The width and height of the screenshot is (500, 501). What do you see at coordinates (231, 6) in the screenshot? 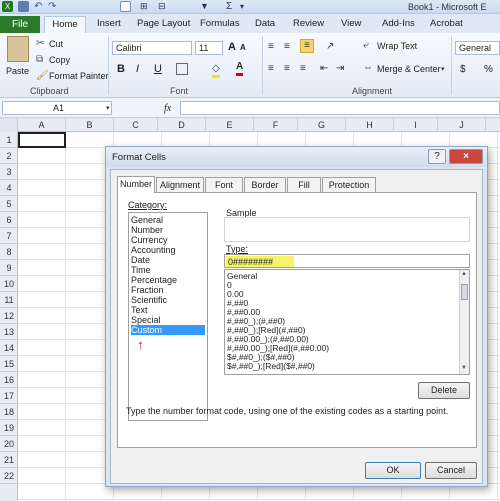
I see `autosum-icon: Σ` at bounding box center [231, 6].